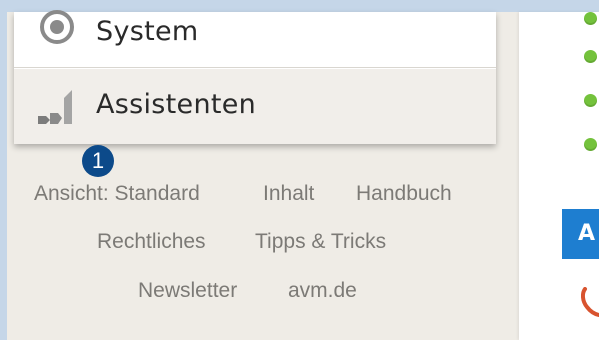  What do you see at coordinates (55, 107) in the screenshot?
I see `wizard-icon` at bounding box center [55, 107].